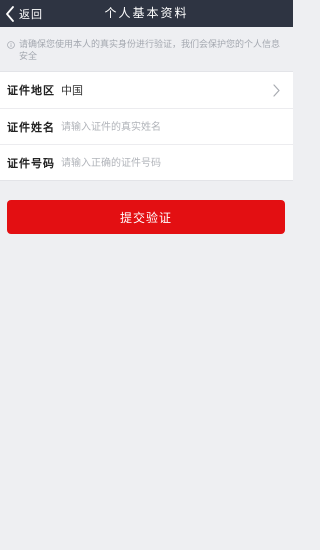 The height and width of the screenshot is (550, 320). Describe the element at coordinates (276, 90) in the screenshot. I see `chevron-right-icon` at that location.